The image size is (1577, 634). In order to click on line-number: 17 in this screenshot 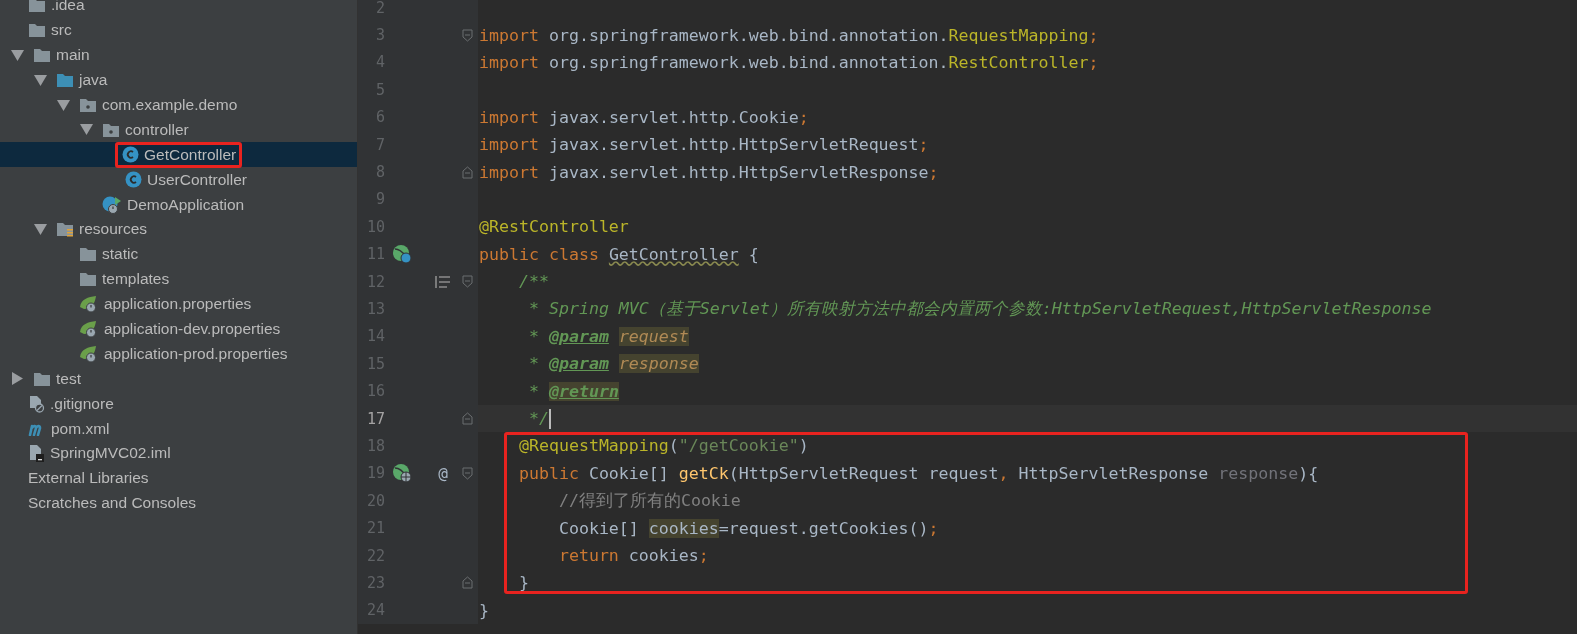, I will do `click(375, 418)`.